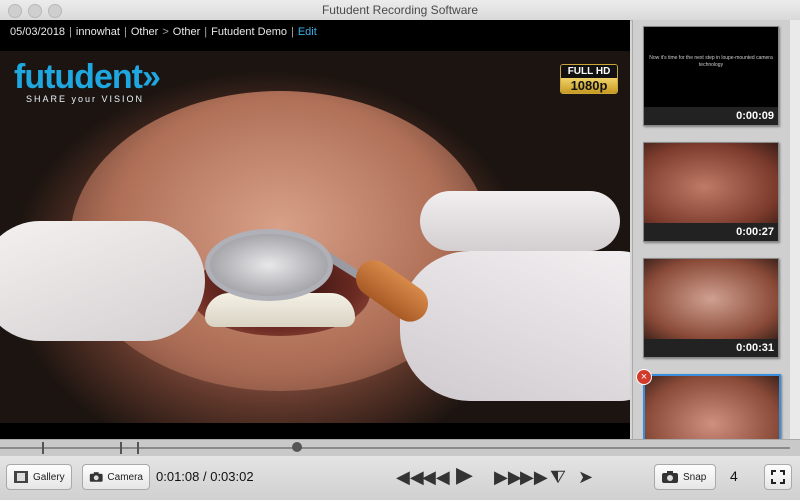 Image resolution: width=800 pixels, height=500 pixels. What do you see at coordinates (711, 192) in the screenshot?
I see `gallery-thumbnail: 0:00:27` at bounding box center [711, 192].